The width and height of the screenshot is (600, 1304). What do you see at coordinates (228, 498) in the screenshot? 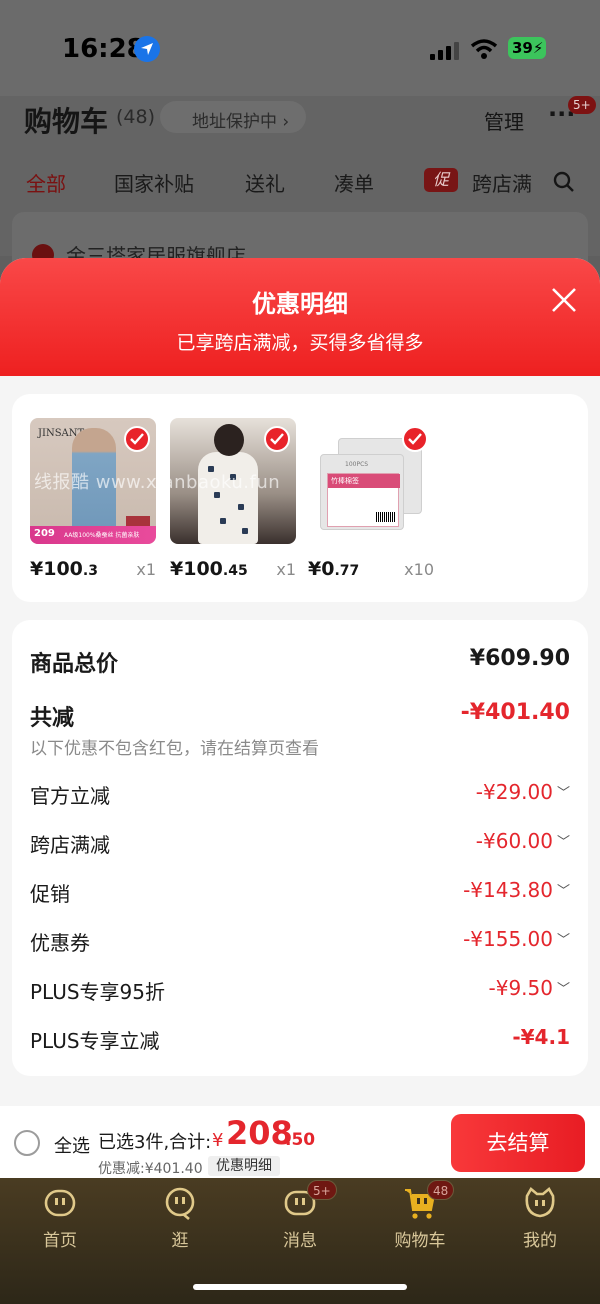
I see `model-figure` at bounding box center [228, 498].